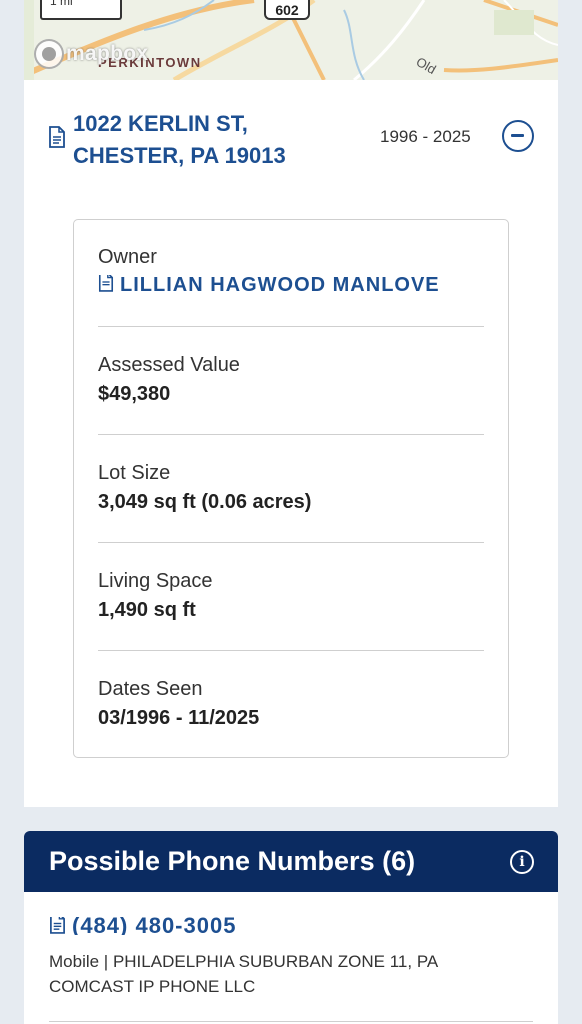 Image resolution: width=582 pixels, height=1024 pixels. I want to click on phone-numbers-title: Possible Phone Numbers (6), so click(232, 861).